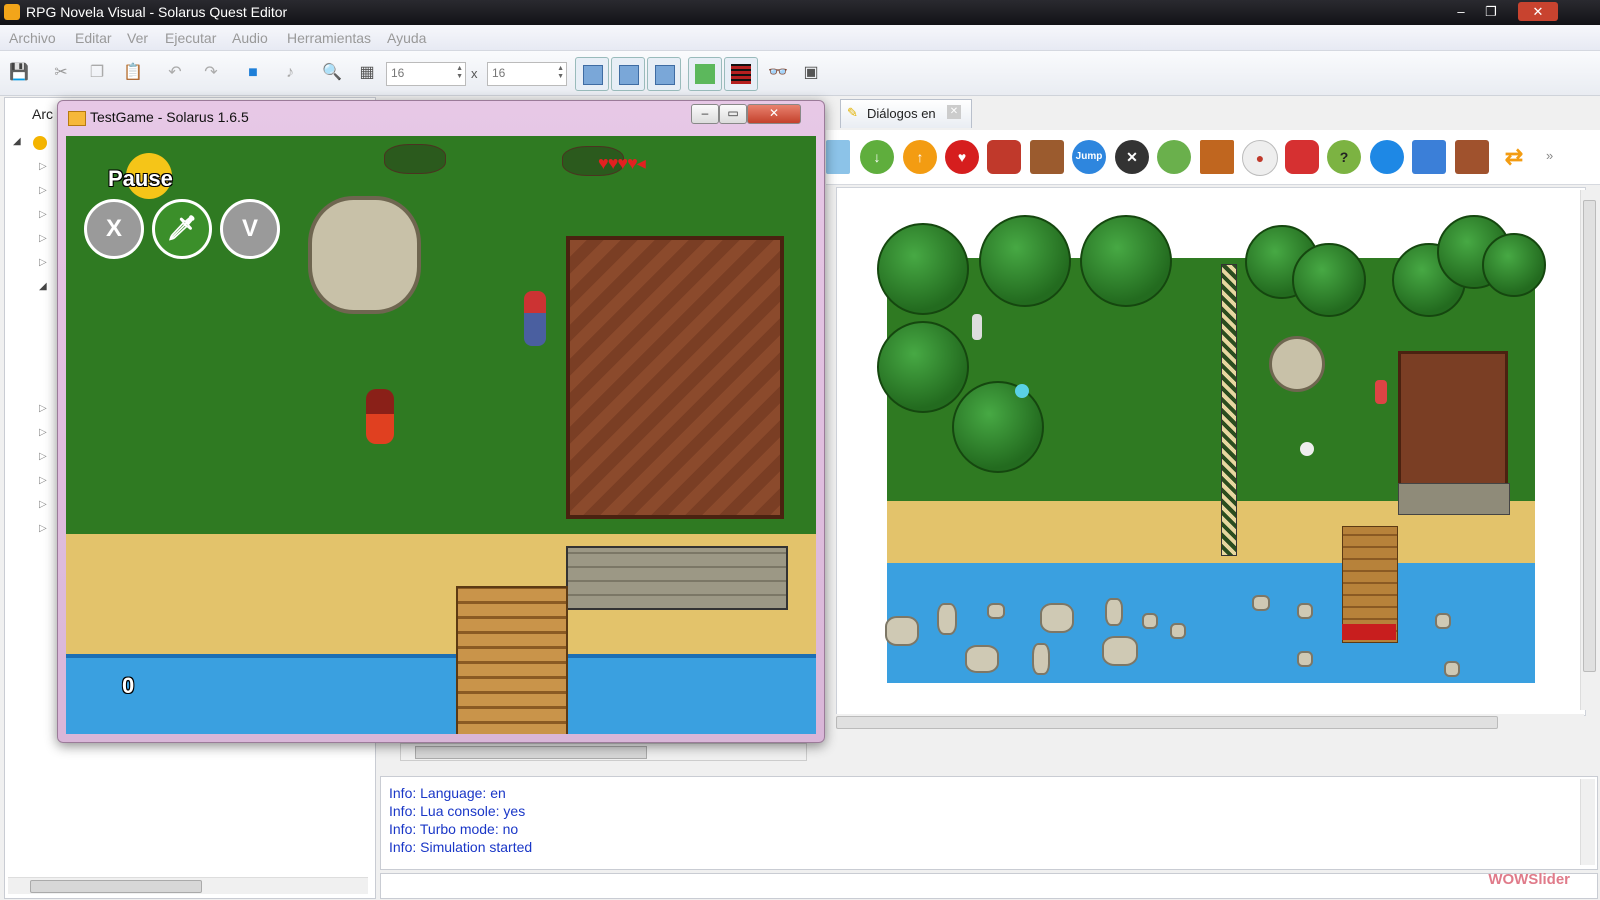  I want to click on menu-archivo: Archivo, so click(32, 38).